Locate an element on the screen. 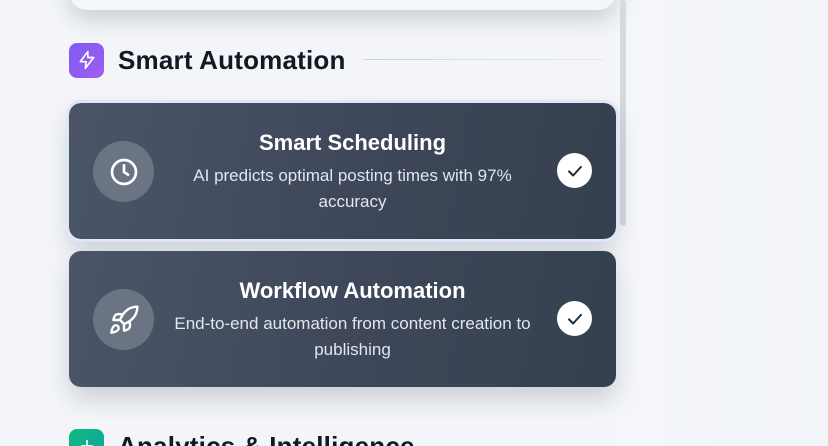  section-header-analytics: Analytics & Intelligence is located at coordinates (242, 437).